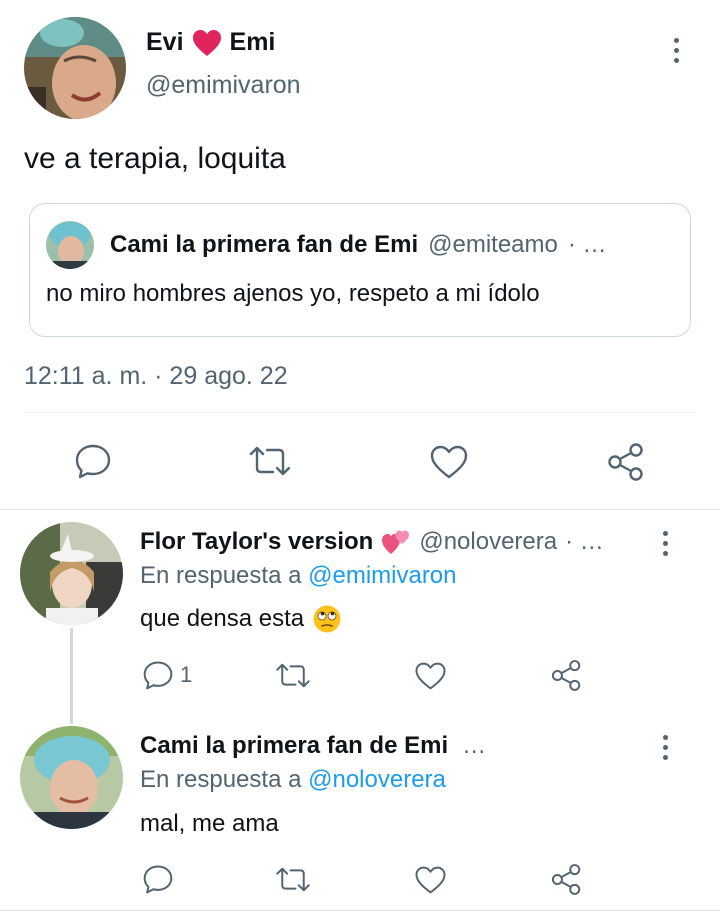 The width and height of the screenshot is (720, 914). Describe the element at coordinates (360, 910) in the screenshot. I see `bottom-divider` at that location.